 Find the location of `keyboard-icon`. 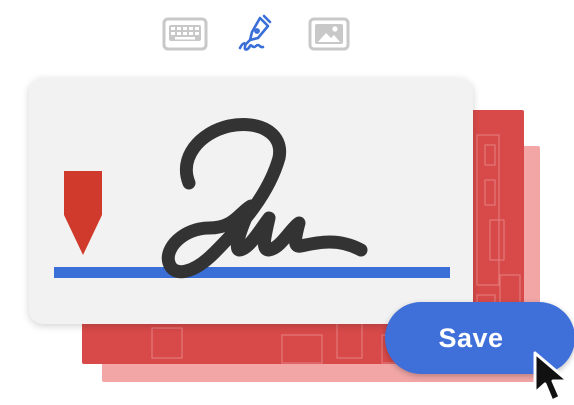

keyboard-icon is located at coordinates (185, 34).